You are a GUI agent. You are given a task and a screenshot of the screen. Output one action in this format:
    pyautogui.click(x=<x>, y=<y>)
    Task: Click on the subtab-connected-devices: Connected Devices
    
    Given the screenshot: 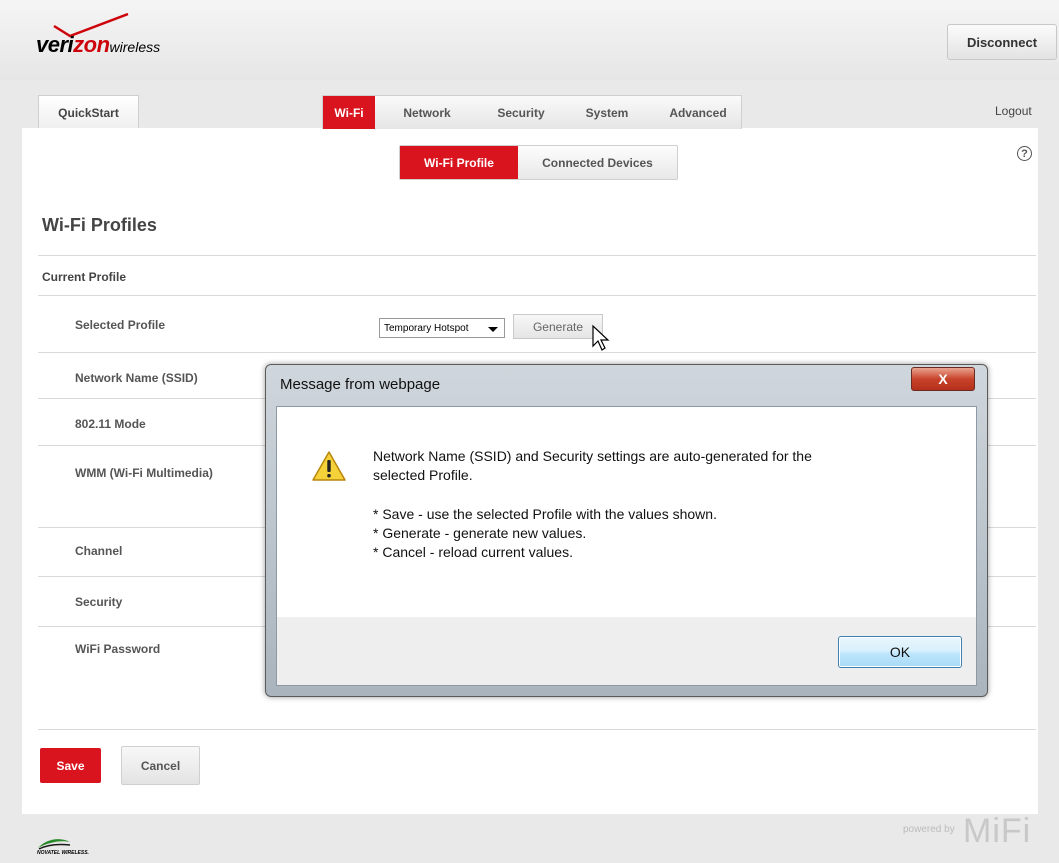 What is the action you would take?
    pyautogui.click(x=597, y=162)
    